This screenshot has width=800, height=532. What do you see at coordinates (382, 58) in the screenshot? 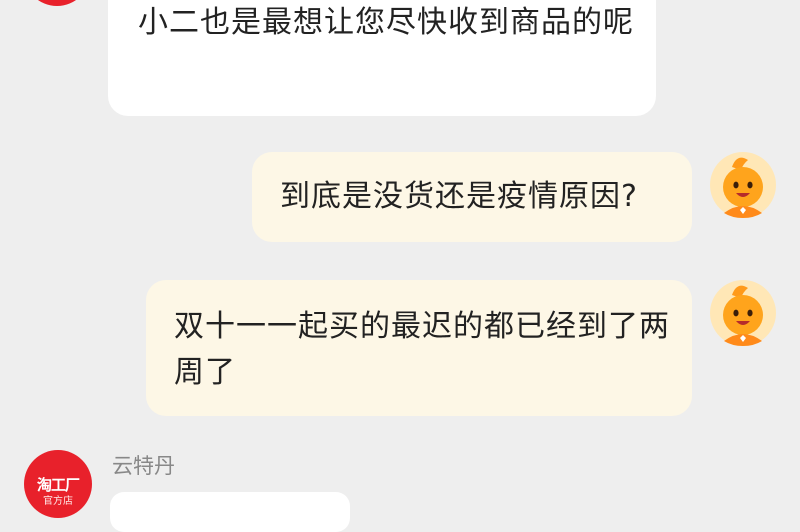
I see `message-bubble-incoming: 小二也是最想让您尽快收到商品的呢` at bounding box center [382, 58].